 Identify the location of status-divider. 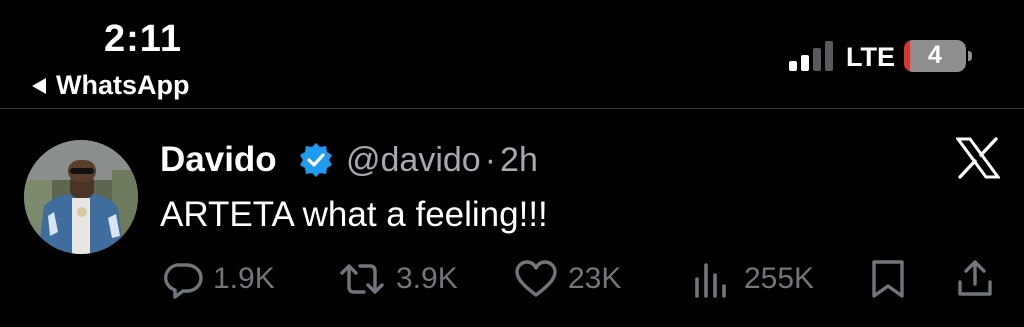
(512, 108).